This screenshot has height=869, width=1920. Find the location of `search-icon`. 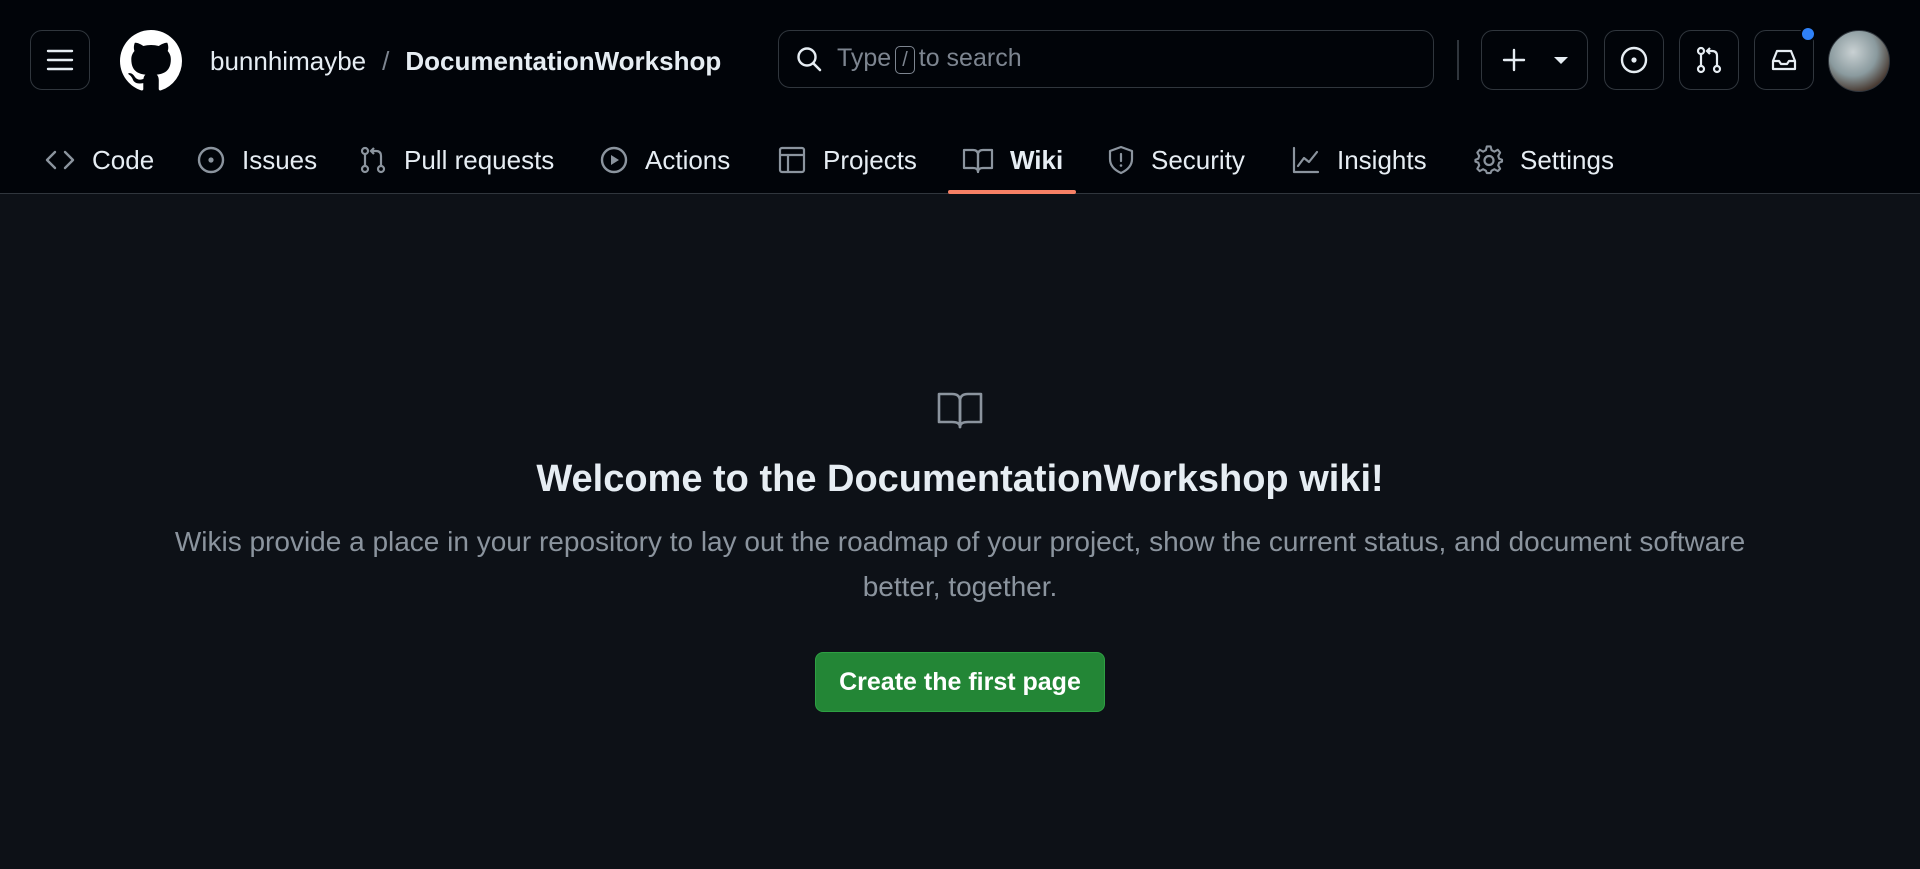

search-icon is located at coordinates (809, 59).